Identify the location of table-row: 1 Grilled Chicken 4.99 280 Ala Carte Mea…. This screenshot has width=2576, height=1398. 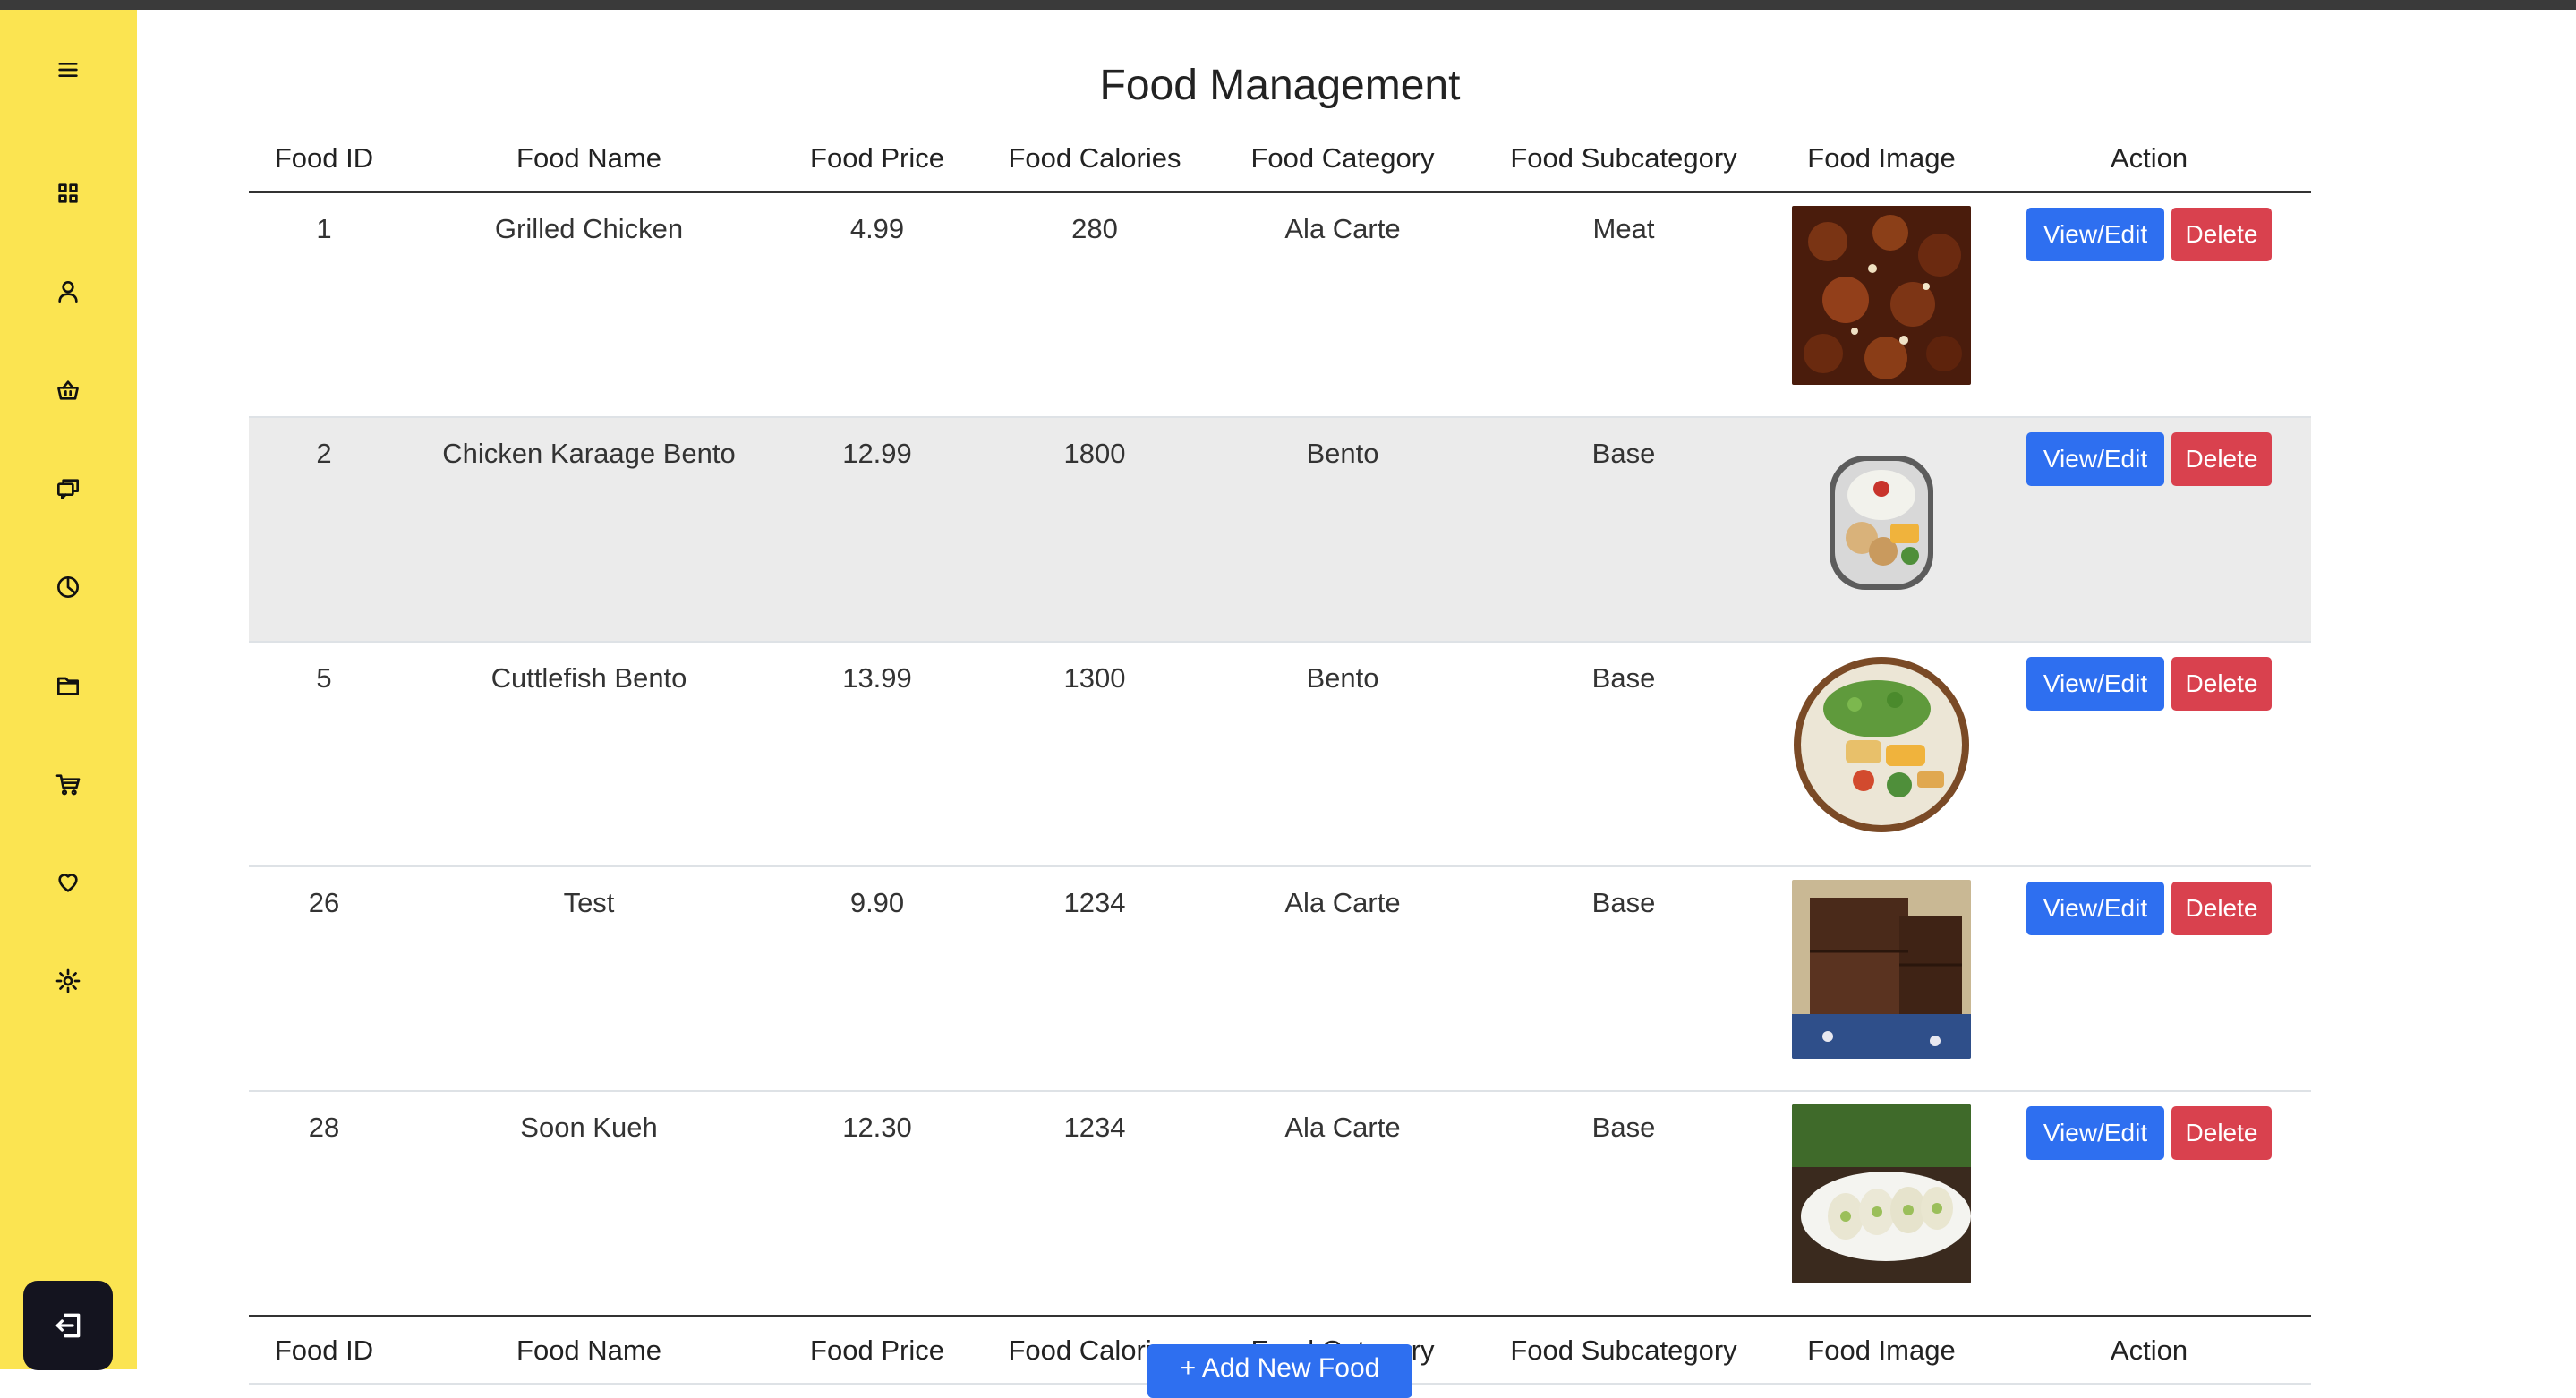
(1280, 305).